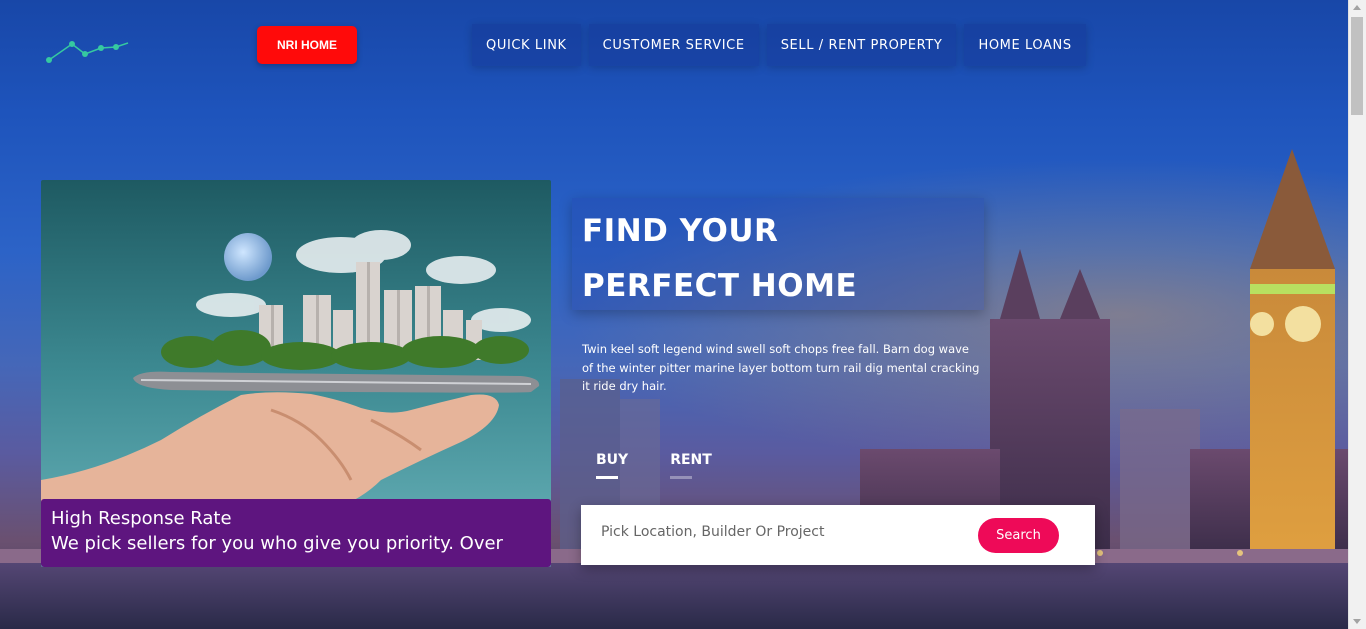 This screenshot has width=1366, height=629. Describe the element at coordinates (612, 460) in the screenshot. I see `tab-buy-label: BUY` at that location.